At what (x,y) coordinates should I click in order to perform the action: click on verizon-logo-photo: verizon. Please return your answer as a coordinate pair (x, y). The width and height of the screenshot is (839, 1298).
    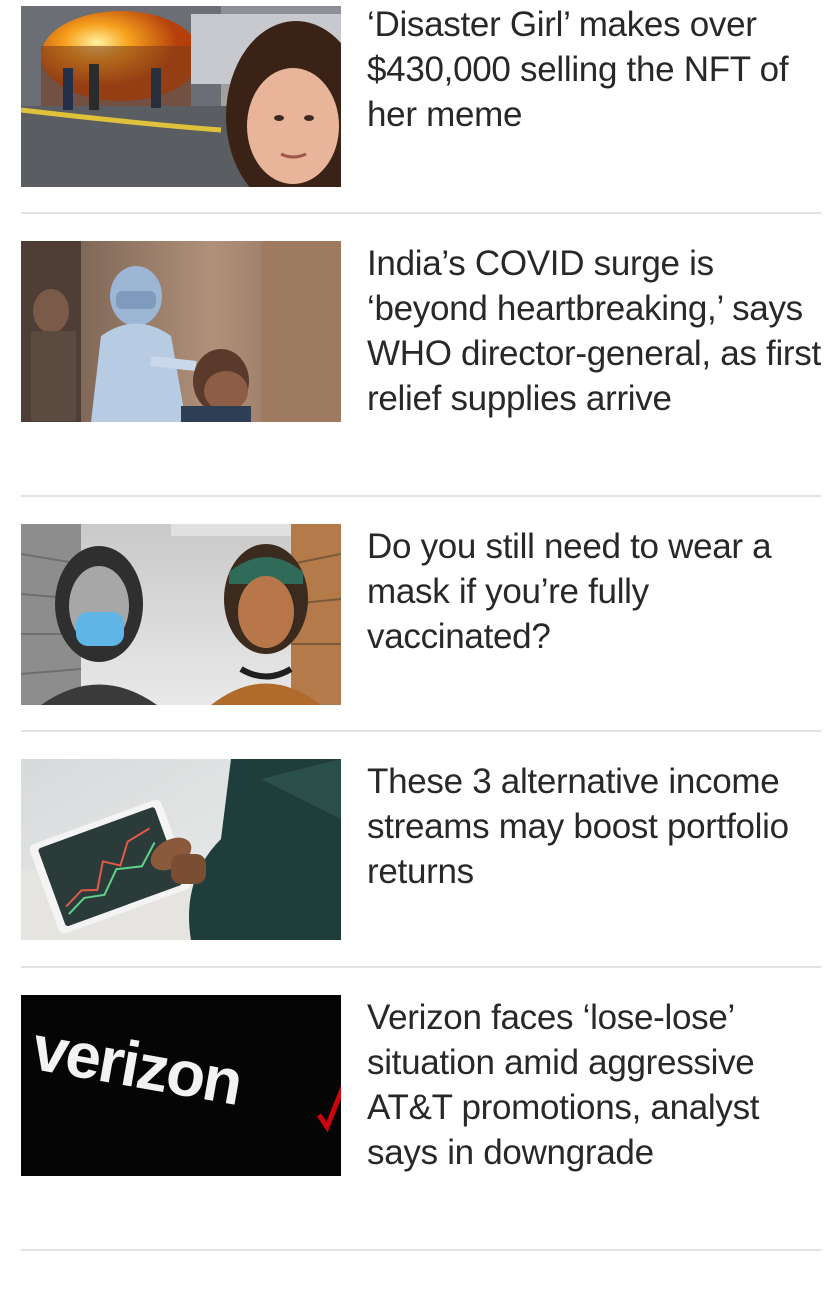
    Looking at the image, I should click on (181, 1085).